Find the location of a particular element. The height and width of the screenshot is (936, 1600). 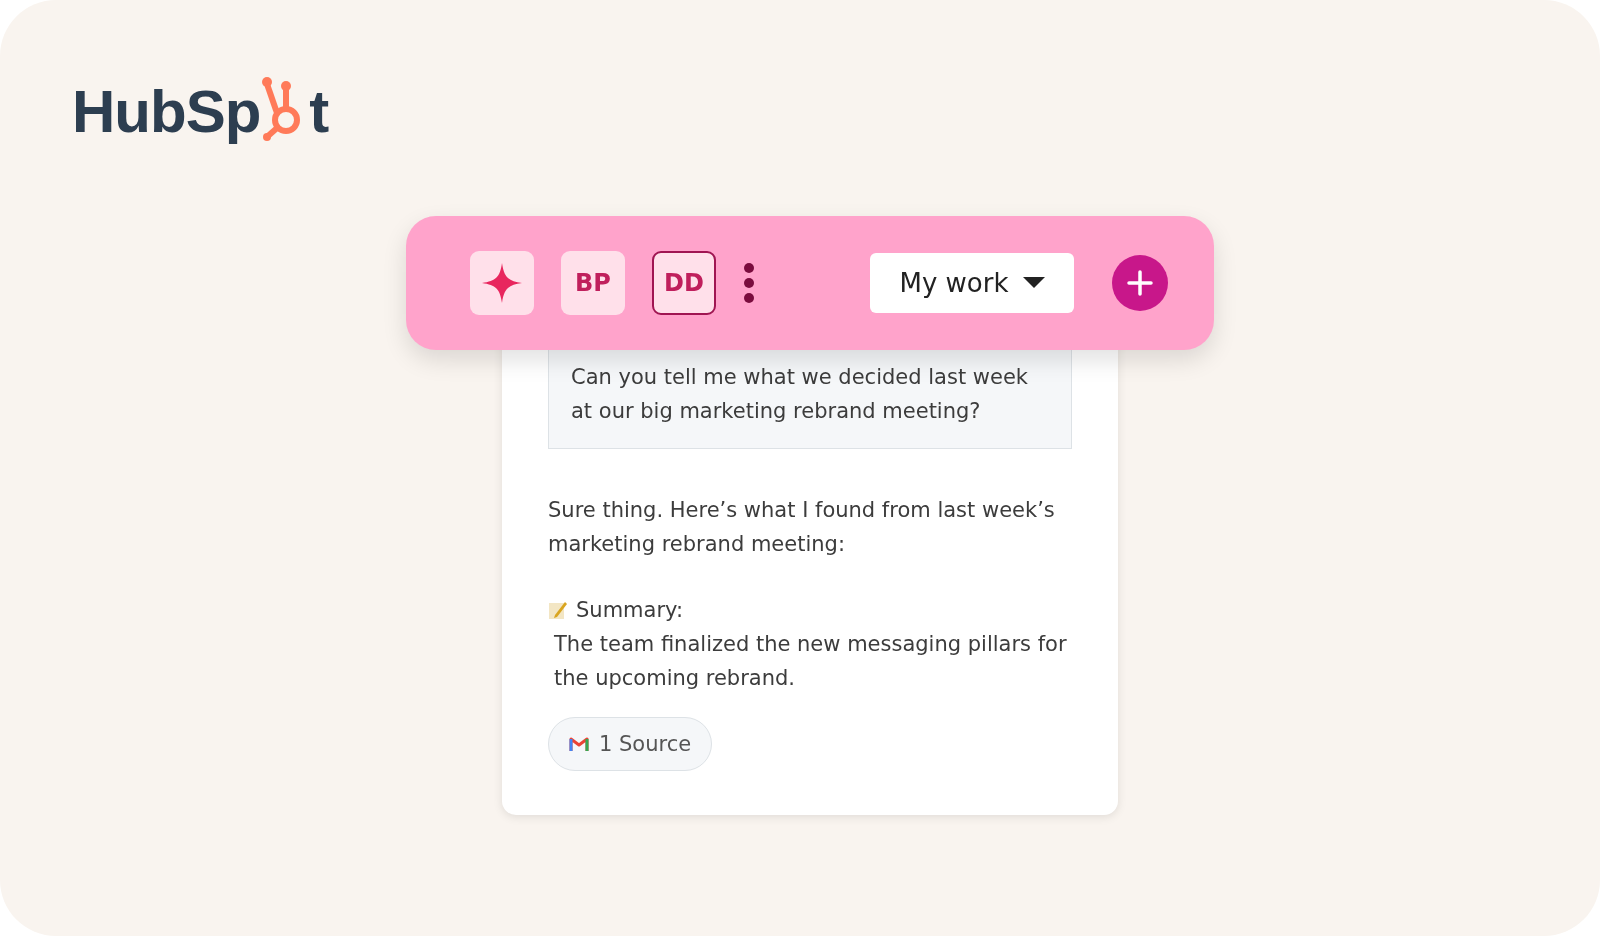

add-button is located at coordinates (1140, 283).